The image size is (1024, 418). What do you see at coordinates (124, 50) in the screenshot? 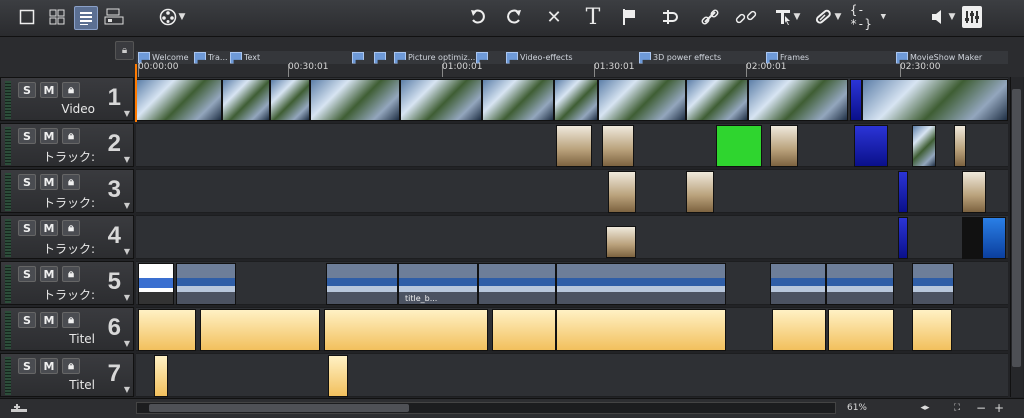
I see `lock-markers-button: 🔒︎` at bounding box center [124, 50].